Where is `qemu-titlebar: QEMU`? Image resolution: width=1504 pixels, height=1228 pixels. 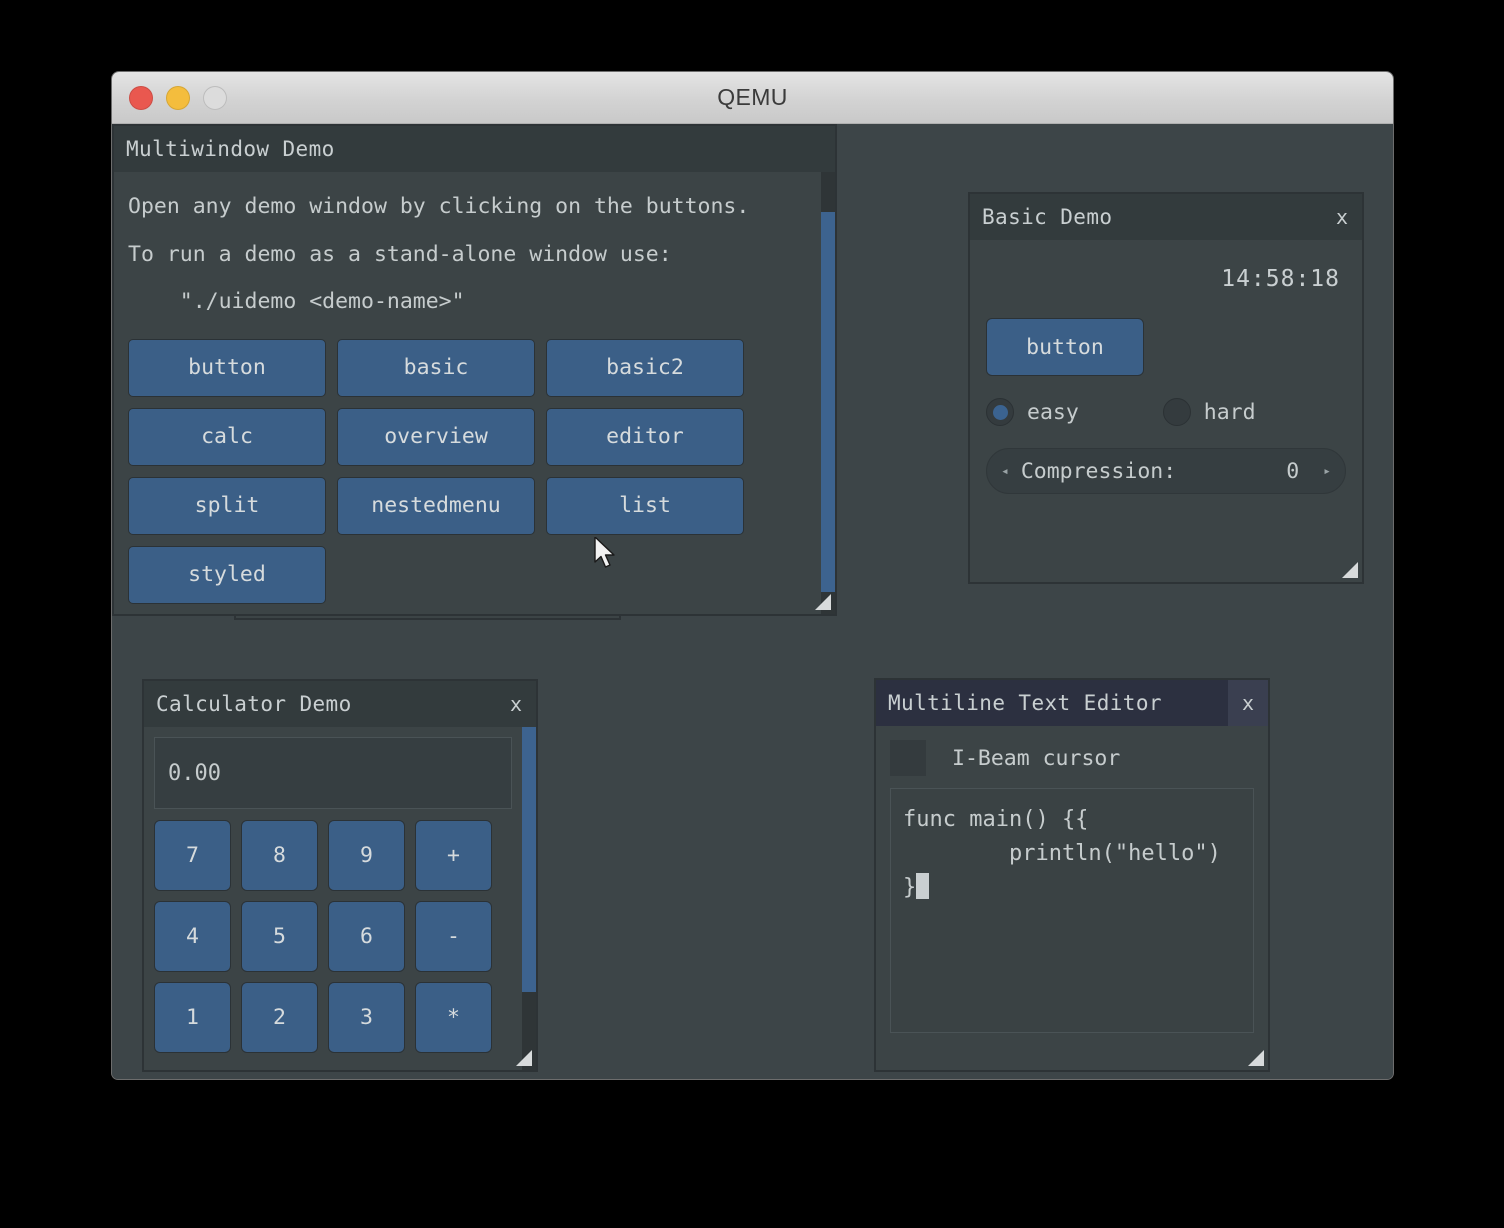 qemu-titlebar: QEMU is located at coordinates (752, 98).